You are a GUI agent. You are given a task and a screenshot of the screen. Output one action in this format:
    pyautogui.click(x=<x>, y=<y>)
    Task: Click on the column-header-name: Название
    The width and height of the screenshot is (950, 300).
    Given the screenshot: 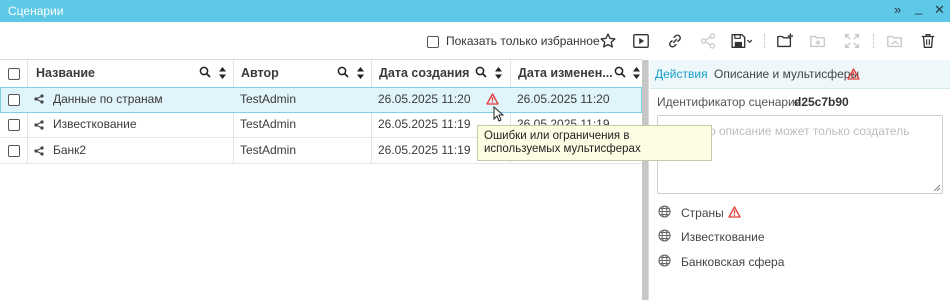 What is the action you would take?
    pyautogui.click(x=65, y=73)
    